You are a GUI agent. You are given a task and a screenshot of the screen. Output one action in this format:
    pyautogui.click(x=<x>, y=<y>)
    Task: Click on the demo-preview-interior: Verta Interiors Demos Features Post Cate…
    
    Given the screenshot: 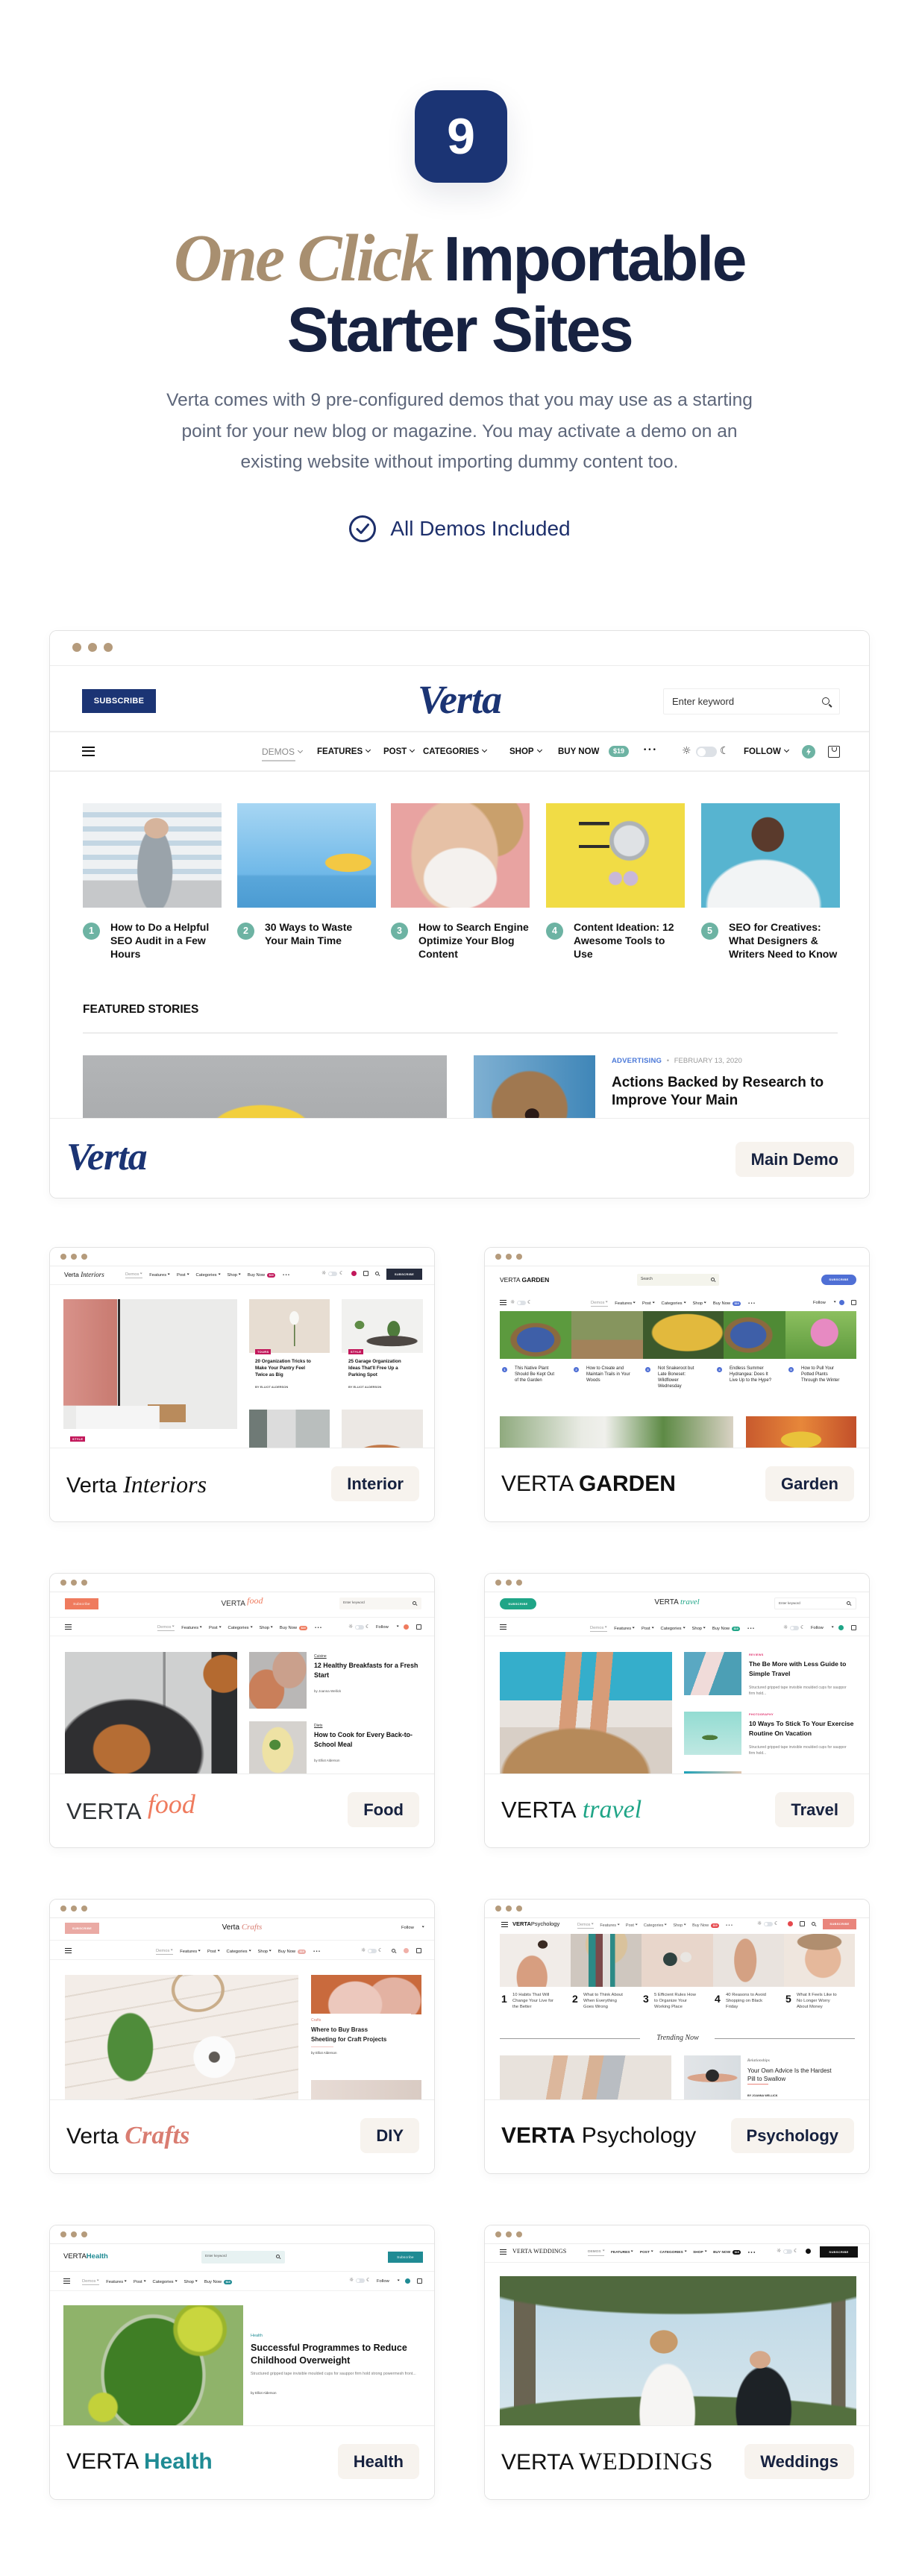 What is the action you would take?
    pyautogui.click(x=242, y=1357)
    